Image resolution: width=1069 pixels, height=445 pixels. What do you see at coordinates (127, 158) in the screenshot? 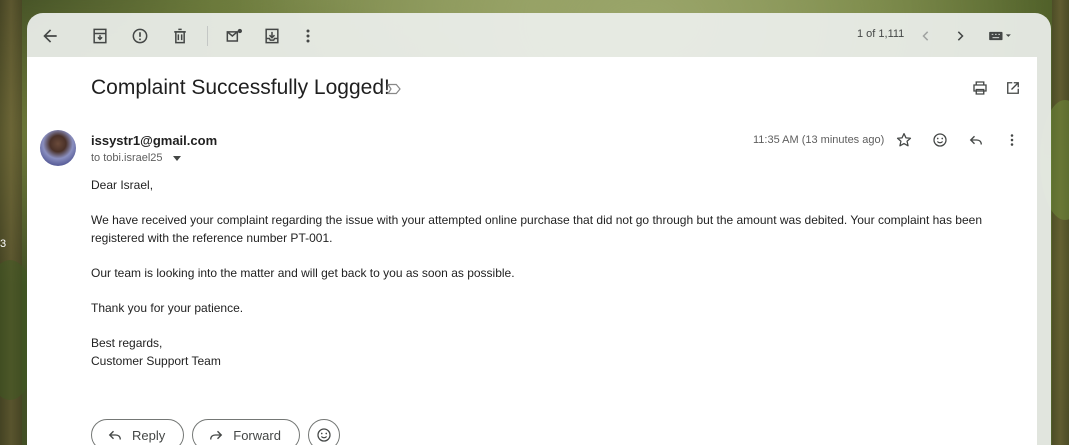
I see `recipient-text: to tobi.israel25` at bounding box center [127, 158].